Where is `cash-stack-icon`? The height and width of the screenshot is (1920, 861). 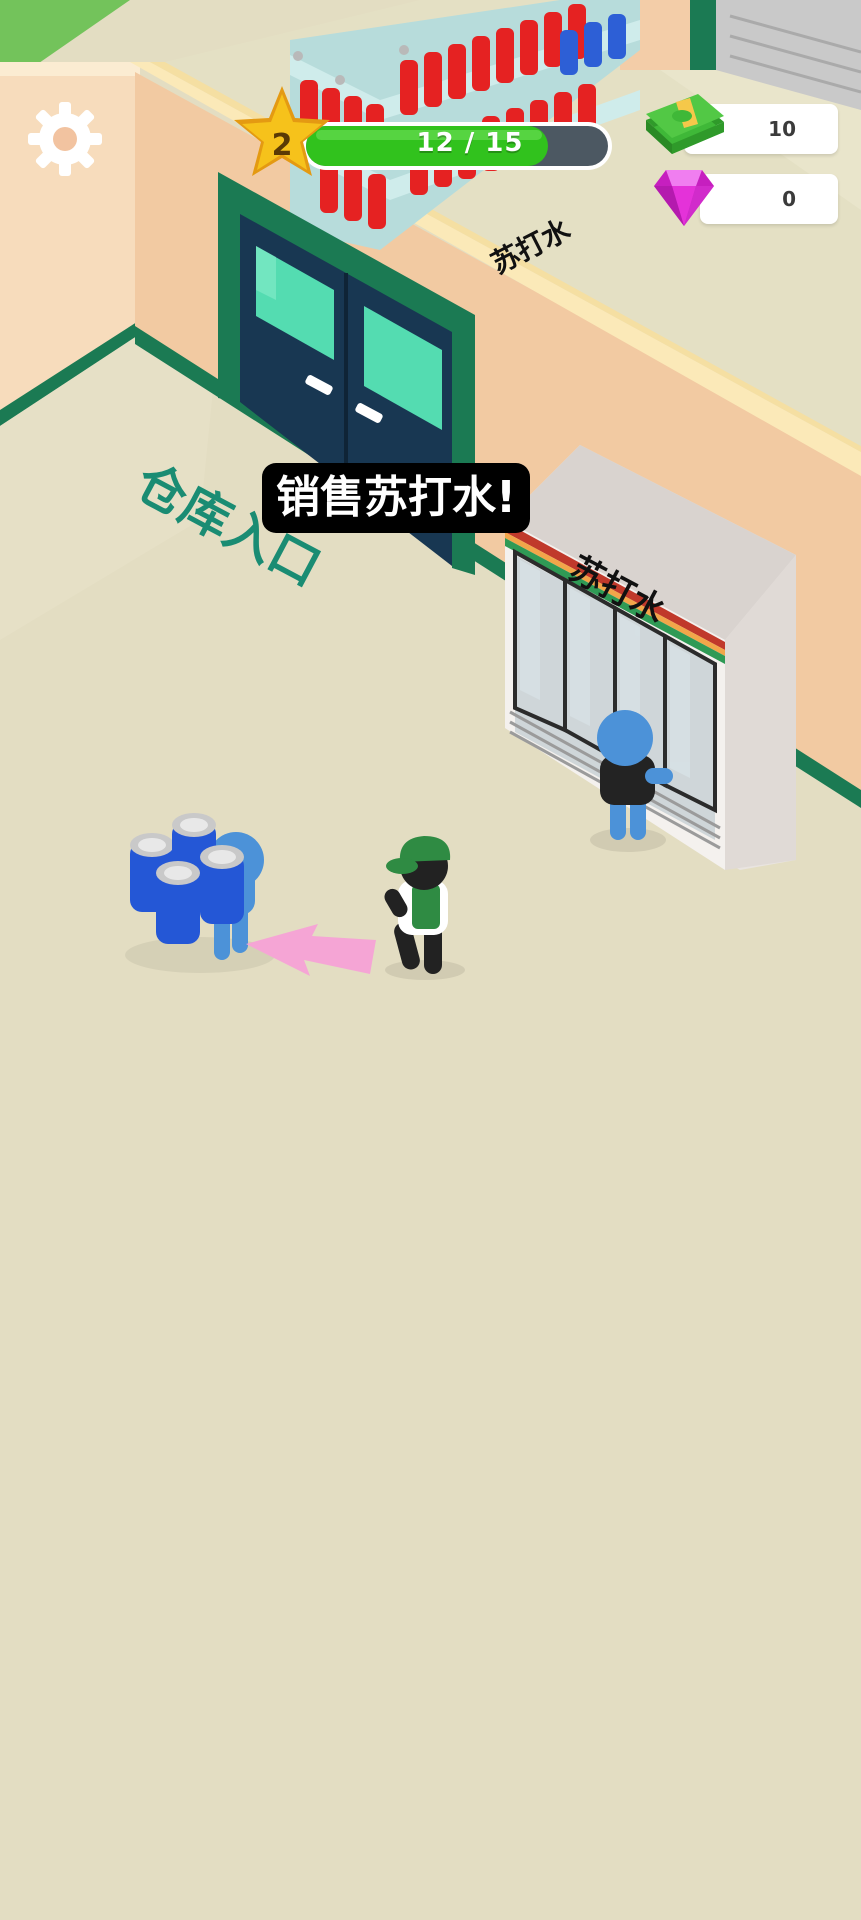
cash-stack-icon is located at coordinates (685, 124).